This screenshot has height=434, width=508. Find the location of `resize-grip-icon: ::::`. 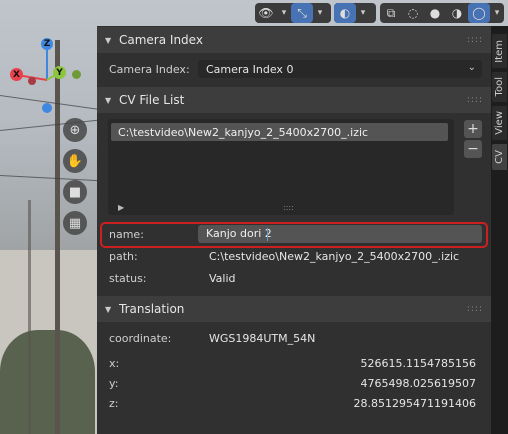

resize-grip-icon: :::: is located at coordinates (288, 207).